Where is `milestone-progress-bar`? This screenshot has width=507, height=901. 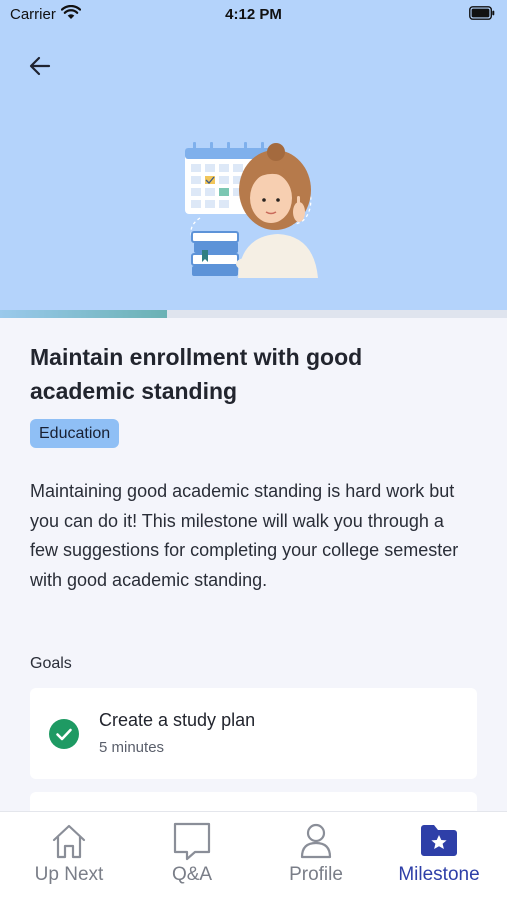
milestone-progress-bar is located at coordinates (253, 314).